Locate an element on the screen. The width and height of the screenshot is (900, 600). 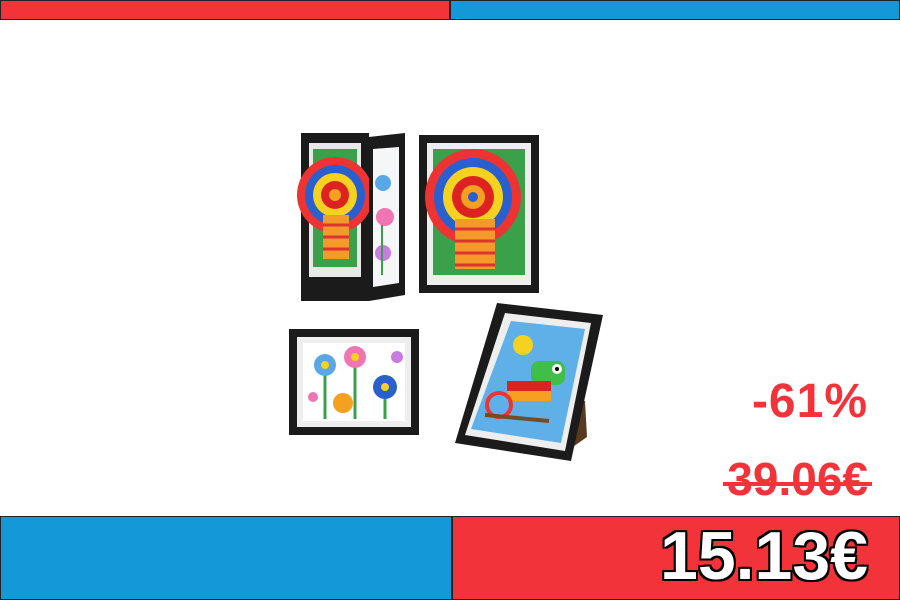
portrait-frame-icon is located at coordinates (479, 214).